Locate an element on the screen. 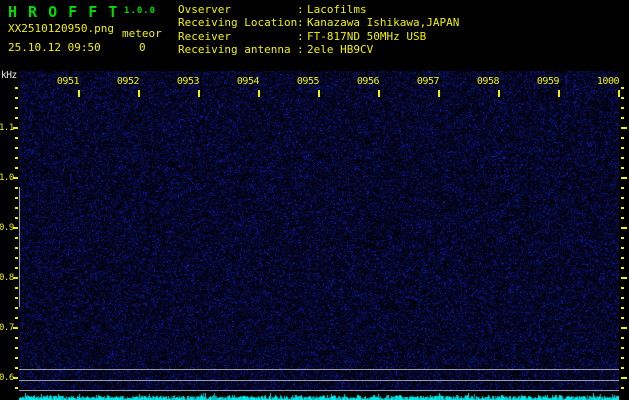 The height and width of the screenshot is (400, 629). info-label: Receiving Location is located at coordinates (238, 23).